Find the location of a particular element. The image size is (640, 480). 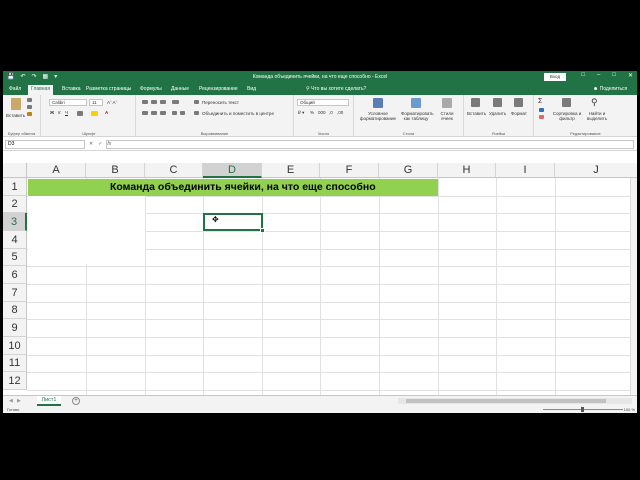

format-painter-icon is located at coordinates (29, 114).